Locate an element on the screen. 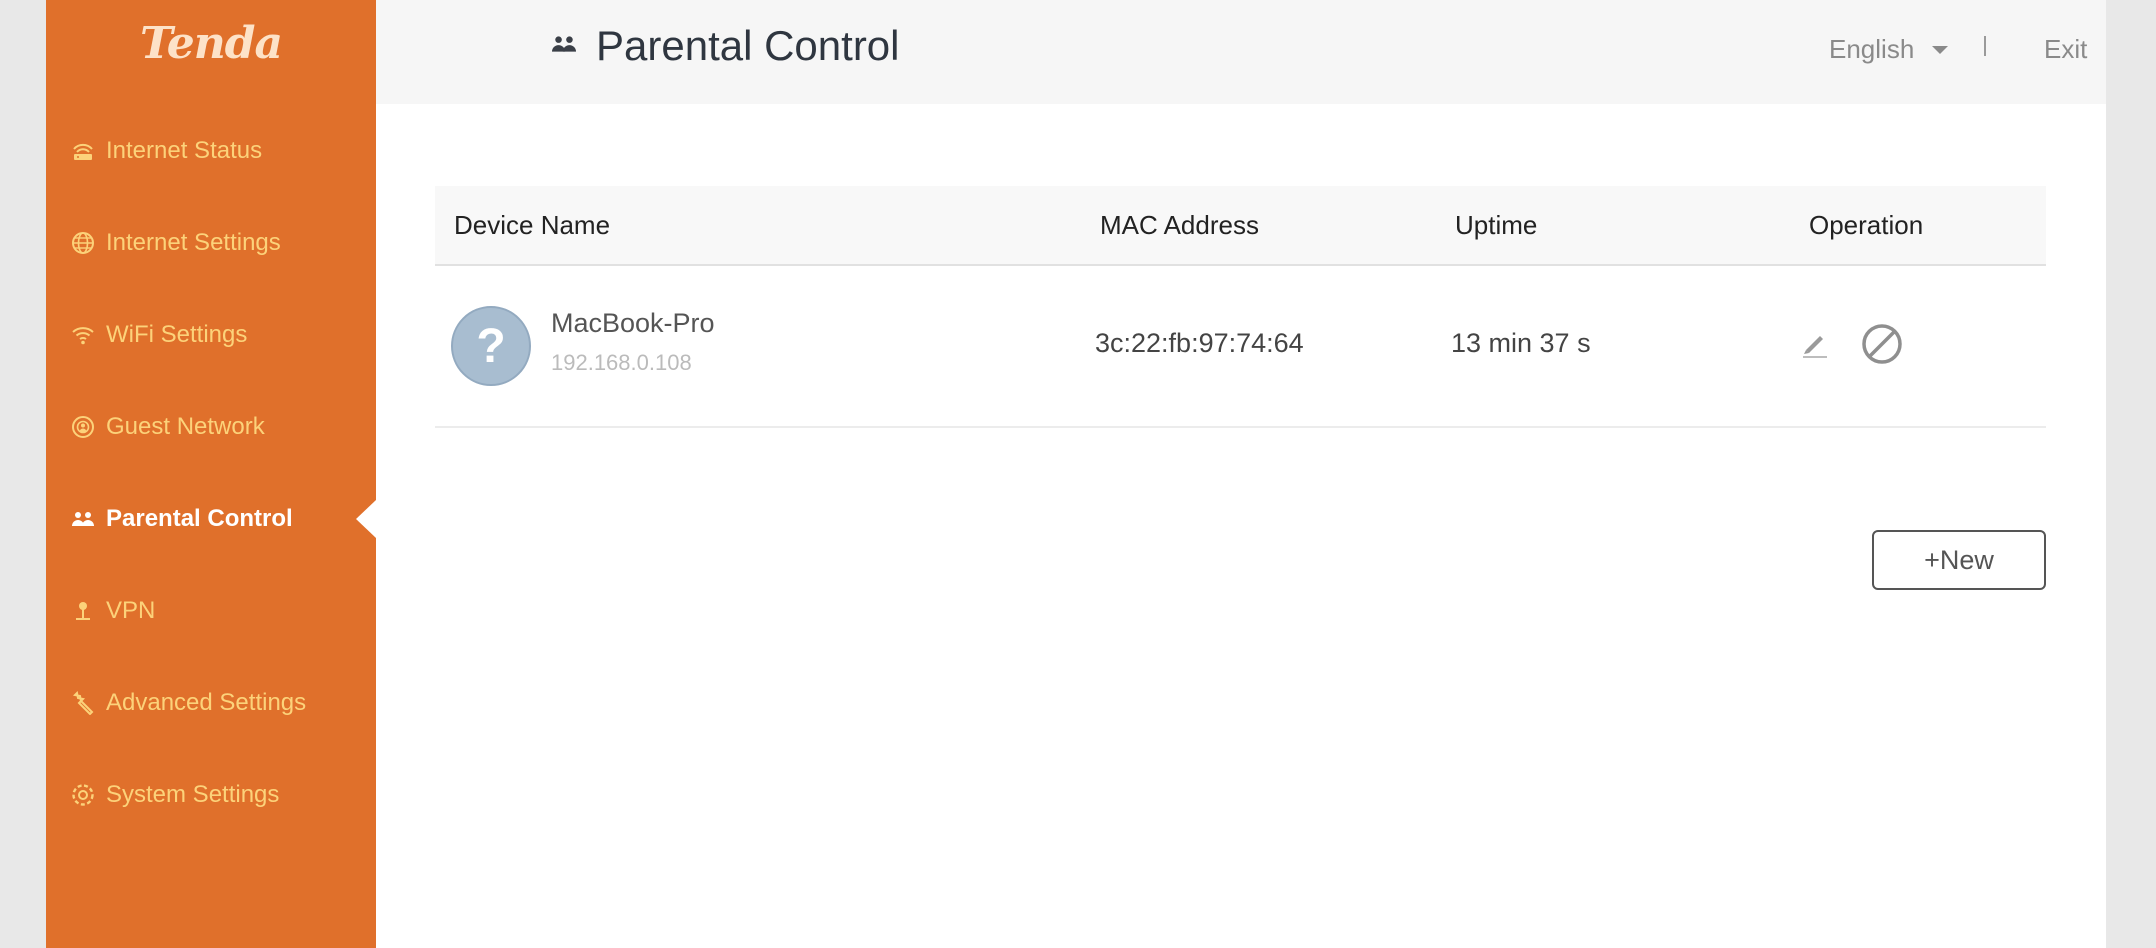  gear-icon is located at coordinates (83, 795).